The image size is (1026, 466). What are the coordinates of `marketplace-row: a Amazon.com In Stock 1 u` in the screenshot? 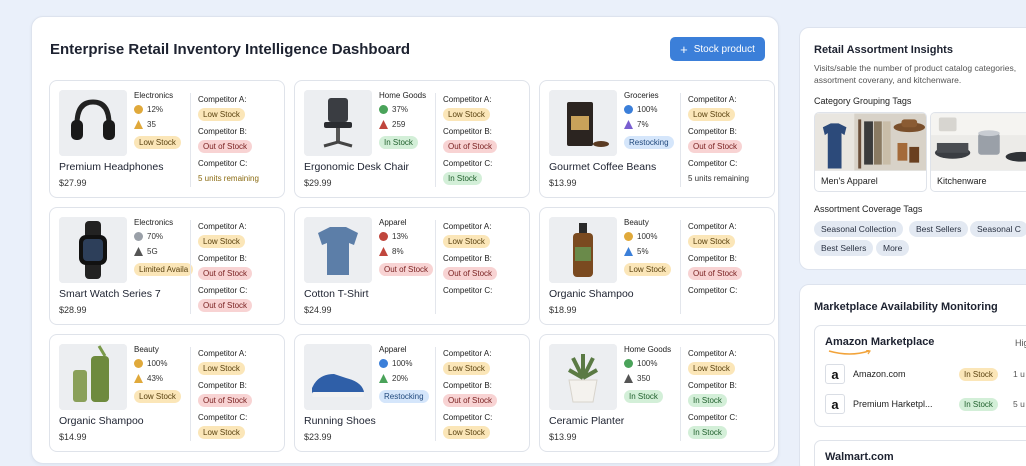 It's located at (925, 374).